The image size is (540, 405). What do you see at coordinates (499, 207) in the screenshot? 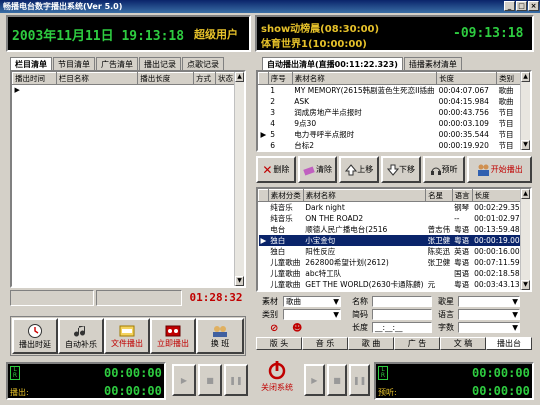
I see `material-length-cell: 00:02:29.352` at bounding box center [499, 207].